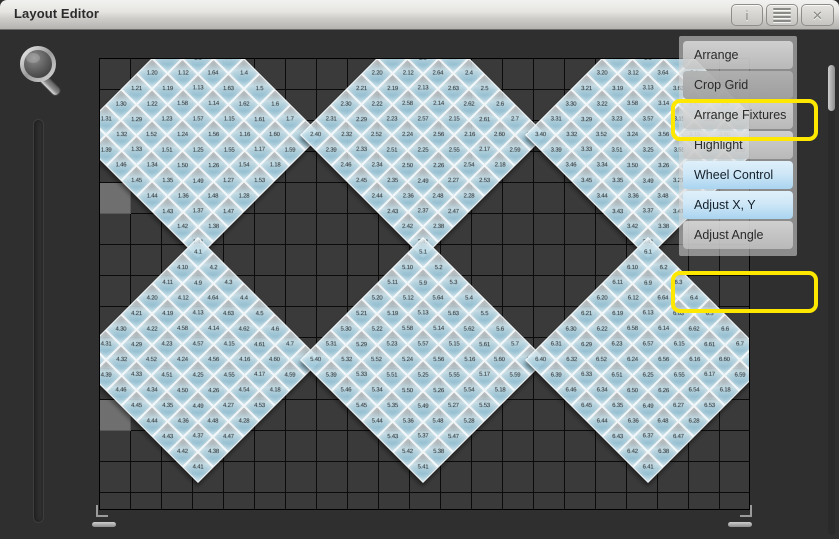  I want to click on close-button: ✕, so click(817, 15).